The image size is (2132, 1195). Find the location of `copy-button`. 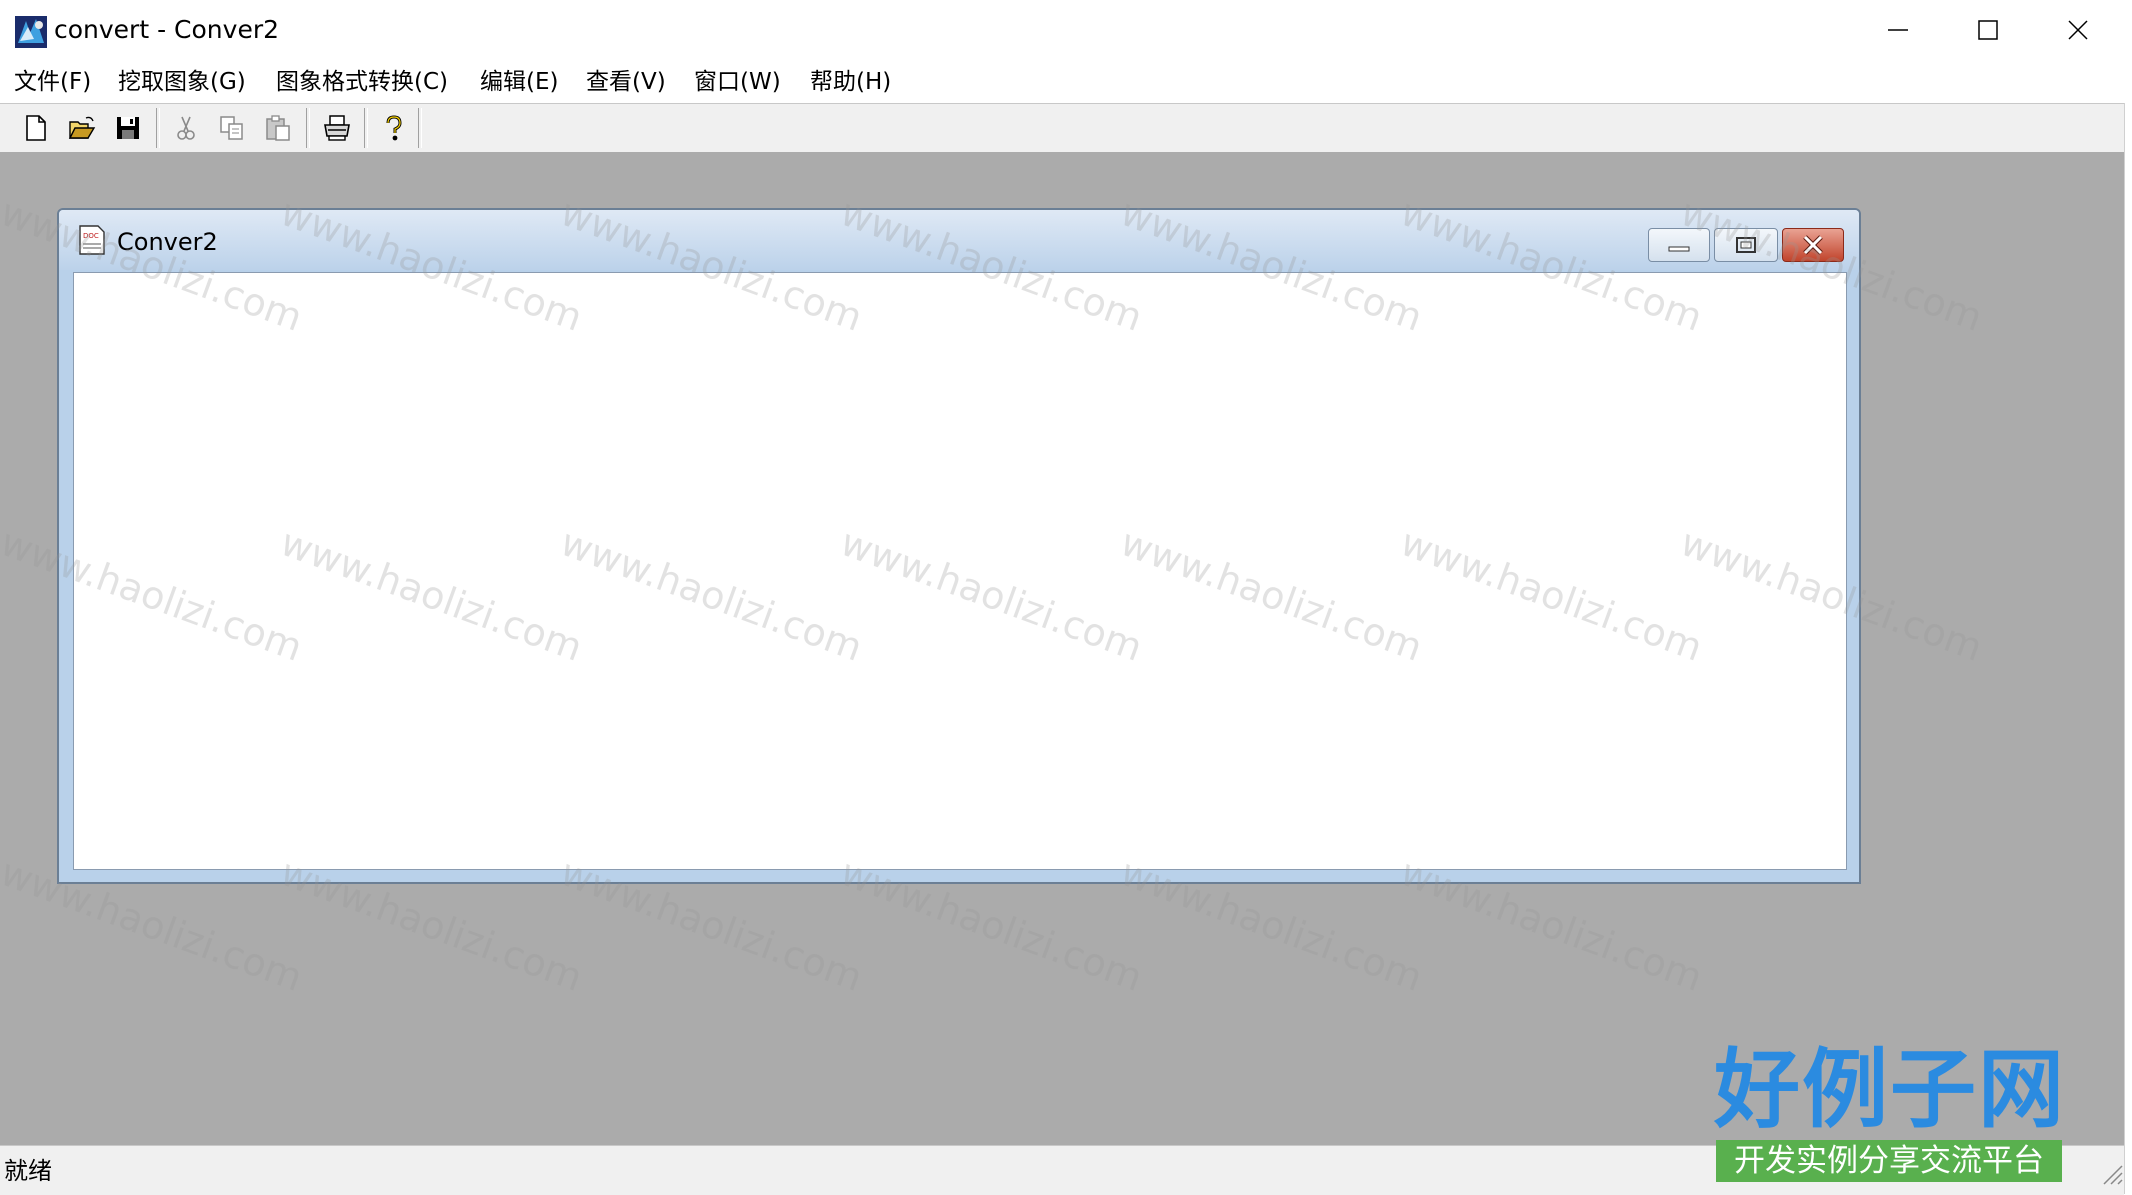

copy-button is located at coordinates (232, 128).